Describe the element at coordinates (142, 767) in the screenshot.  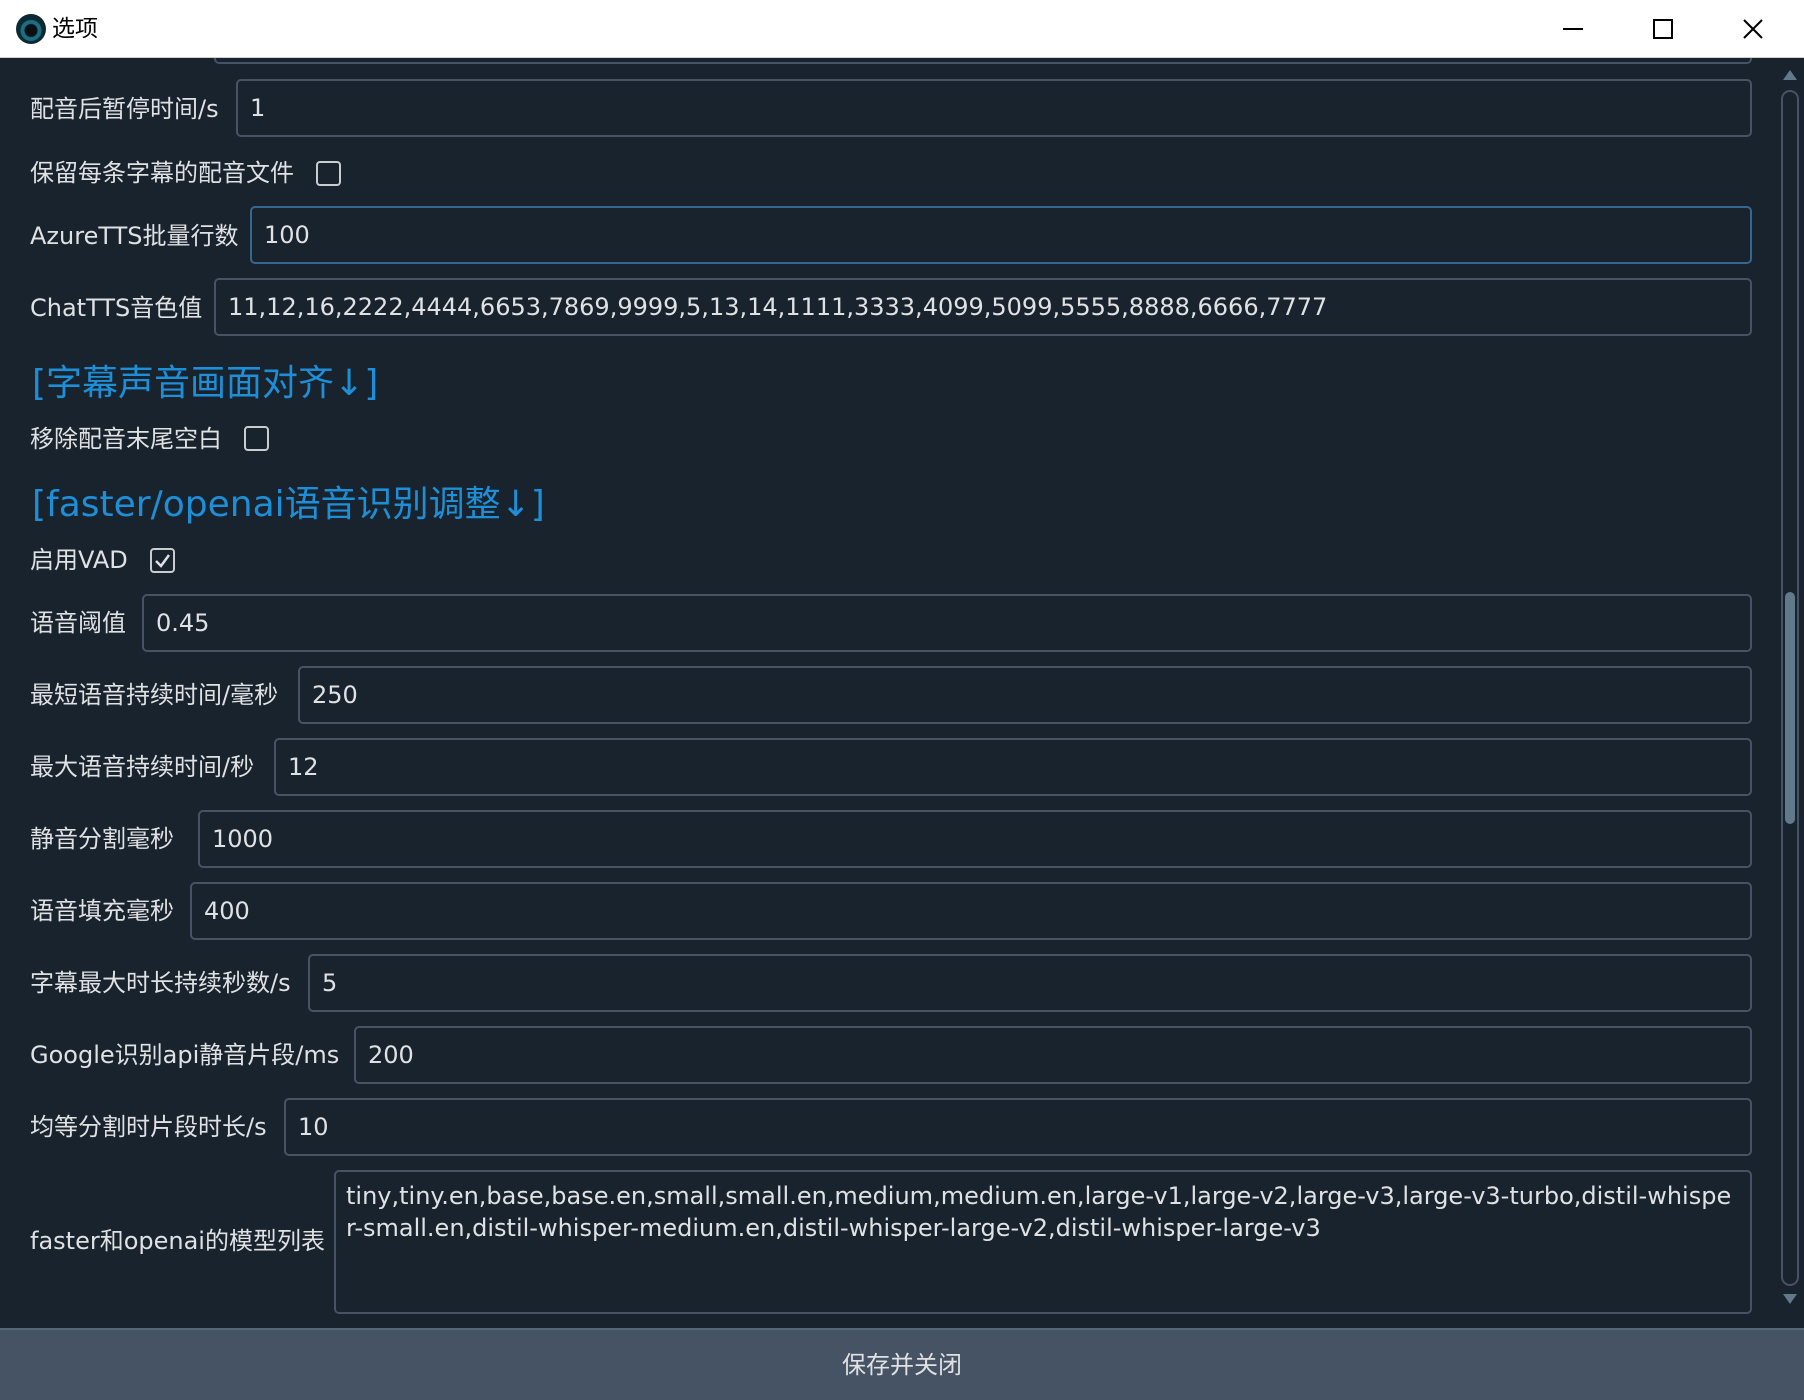
I see `max-speech-label: 最大语音持续时间/秒` at that location.